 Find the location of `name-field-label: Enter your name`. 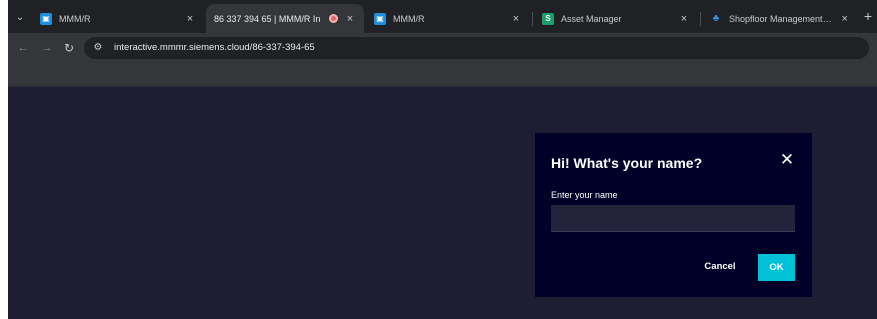

name-field-label: Enter your name is located at coordinates (584, 195).